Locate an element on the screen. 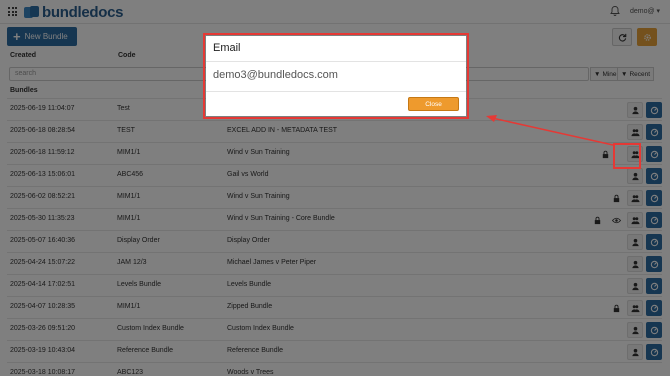  email-address: demo3@bundledocs.com is located at coordinates (275, 75).